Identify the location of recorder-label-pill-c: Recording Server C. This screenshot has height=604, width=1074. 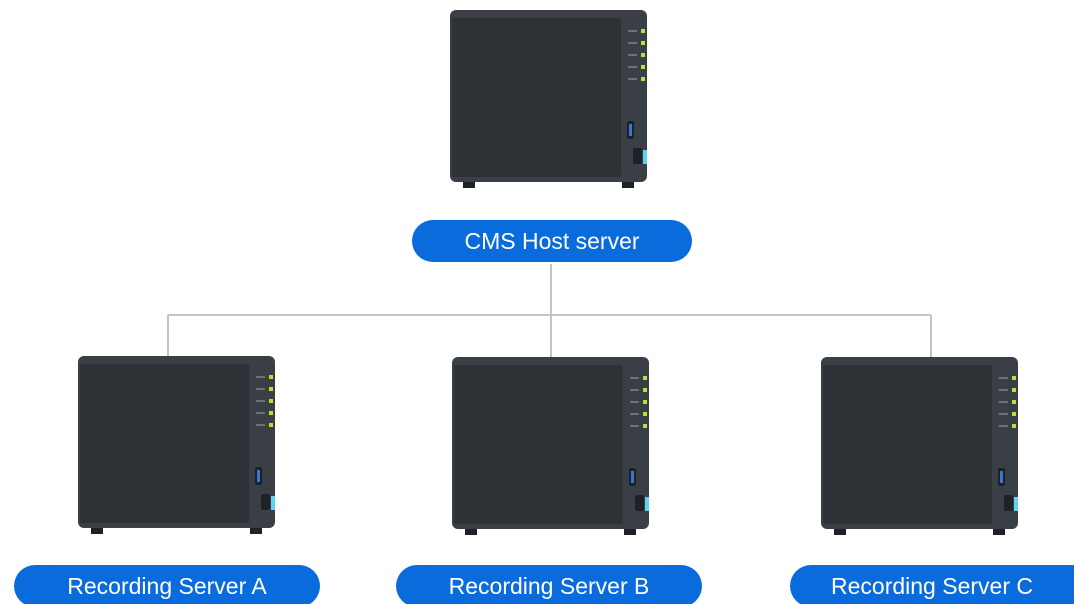
(932, 584).